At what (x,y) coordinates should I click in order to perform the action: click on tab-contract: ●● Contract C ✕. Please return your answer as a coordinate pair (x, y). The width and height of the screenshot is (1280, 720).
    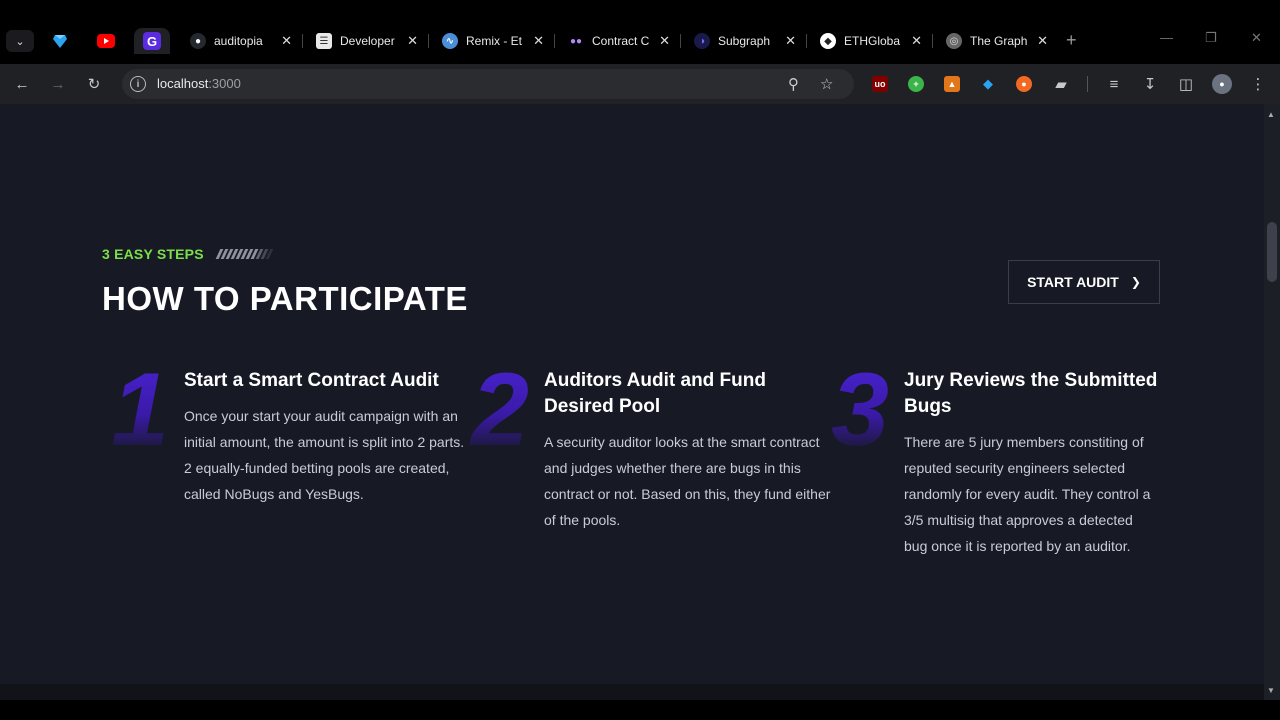
    Looking at the image, I should click on (619, 41).